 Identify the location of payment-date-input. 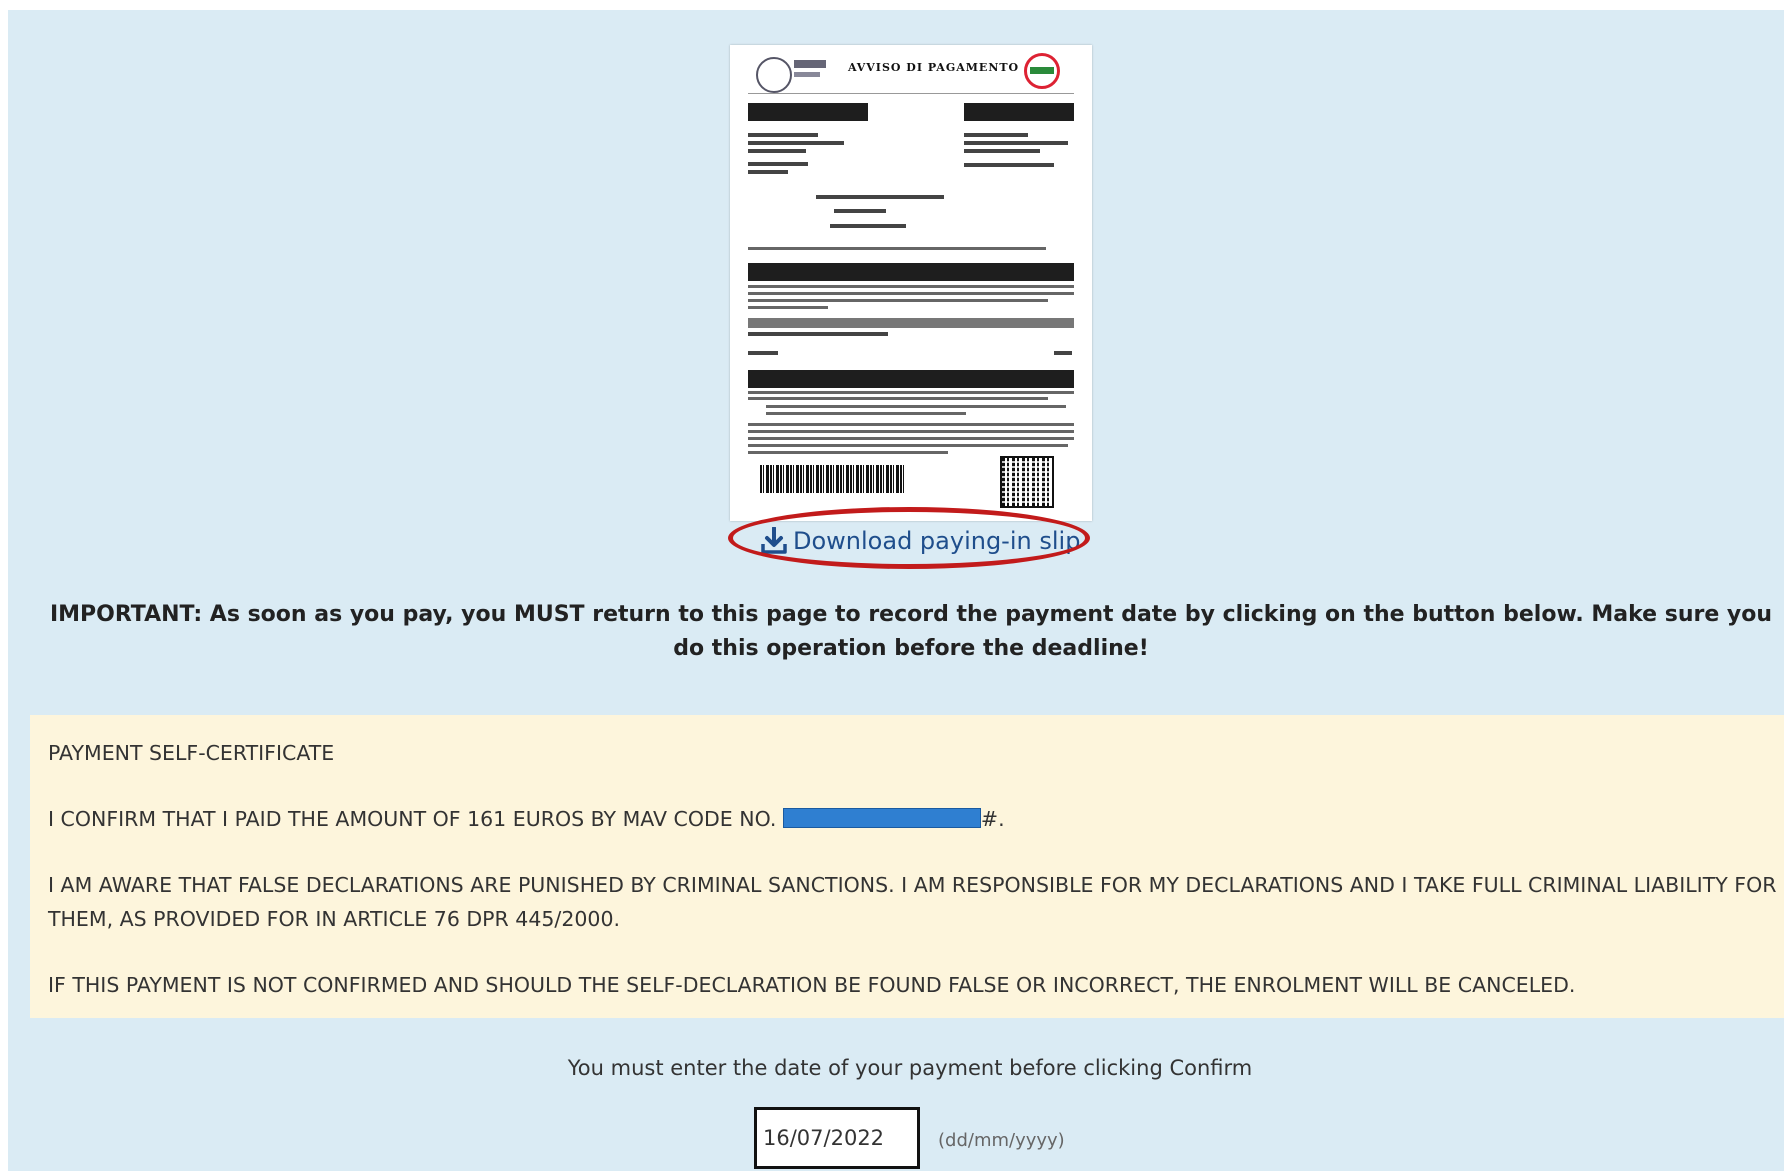
(837, 1138).